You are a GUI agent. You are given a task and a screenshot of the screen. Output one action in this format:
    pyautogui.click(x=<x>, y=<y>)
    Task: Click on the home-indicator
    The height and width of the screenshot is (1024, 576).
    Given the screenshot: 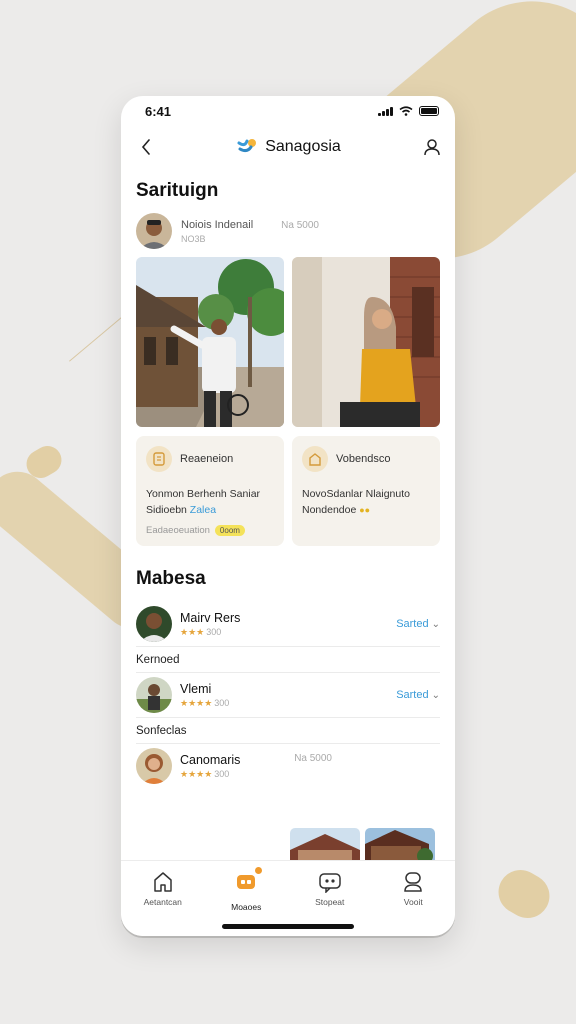 What is the action you would take?
    pyautogui.click(x=288, y=926)
    